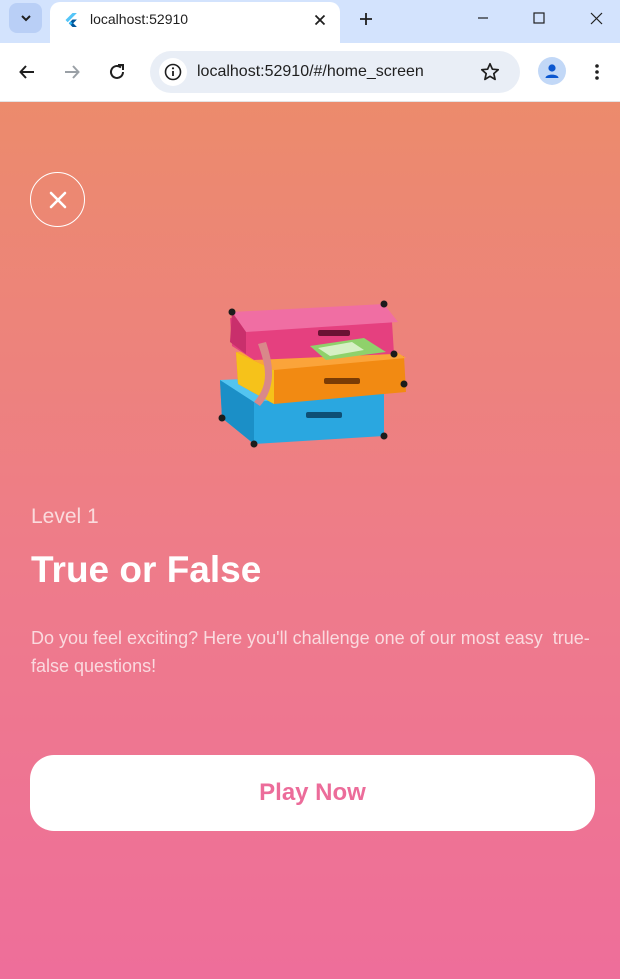 The width and height of the screenshot is (620, 979). I want to click on more-vertical-icon, so click(597, 72).